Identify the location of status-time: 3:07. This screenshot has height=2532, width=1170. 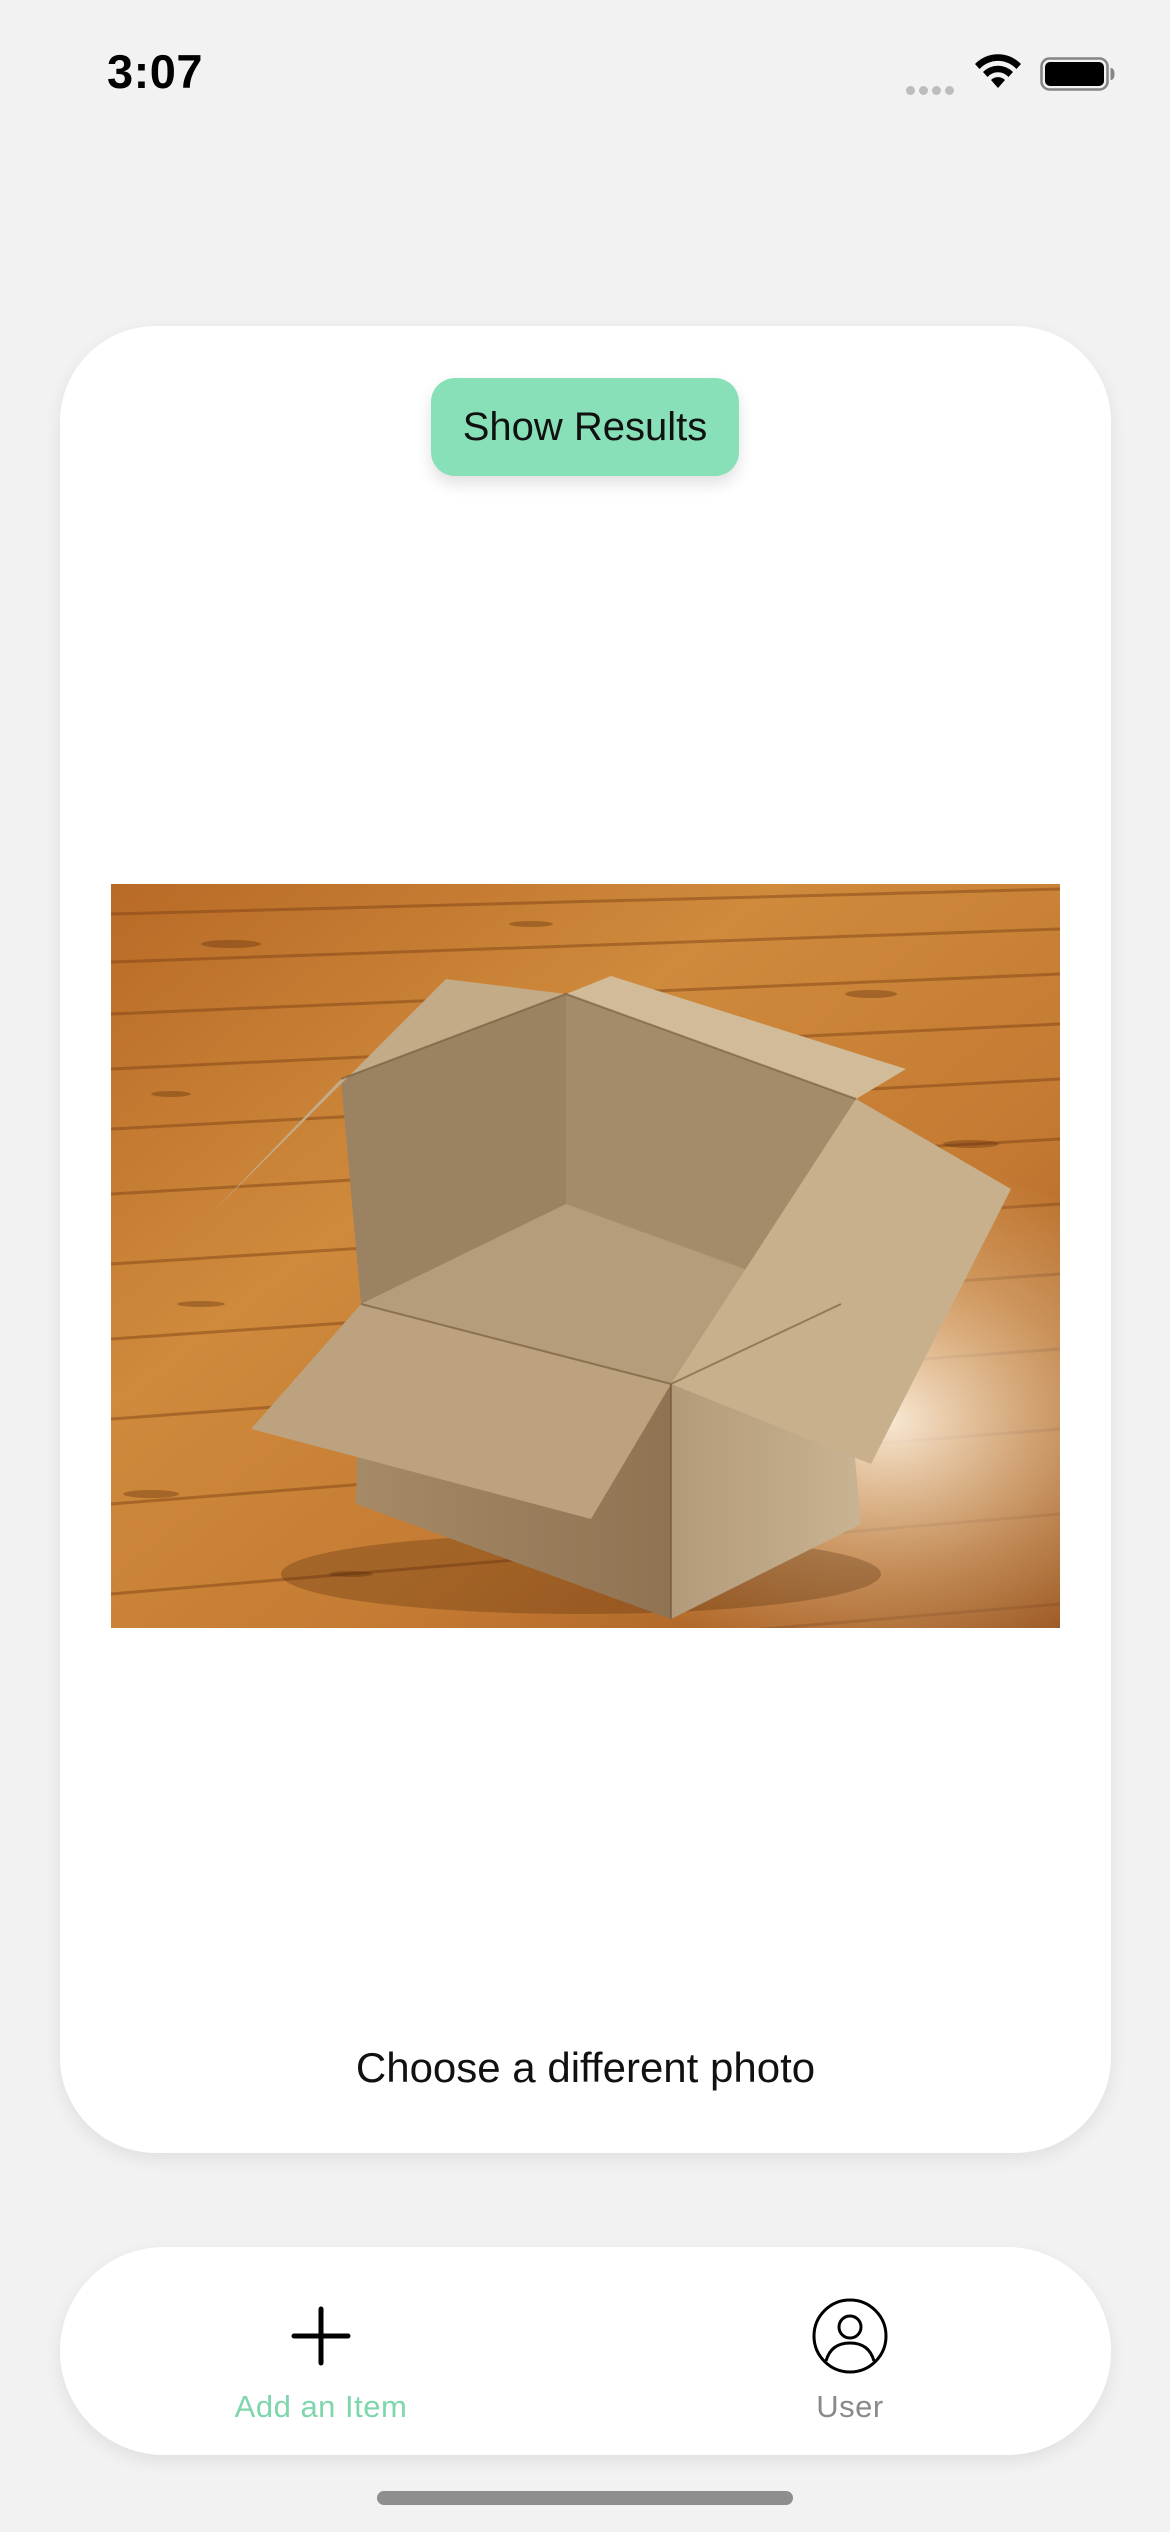
(155, 71).